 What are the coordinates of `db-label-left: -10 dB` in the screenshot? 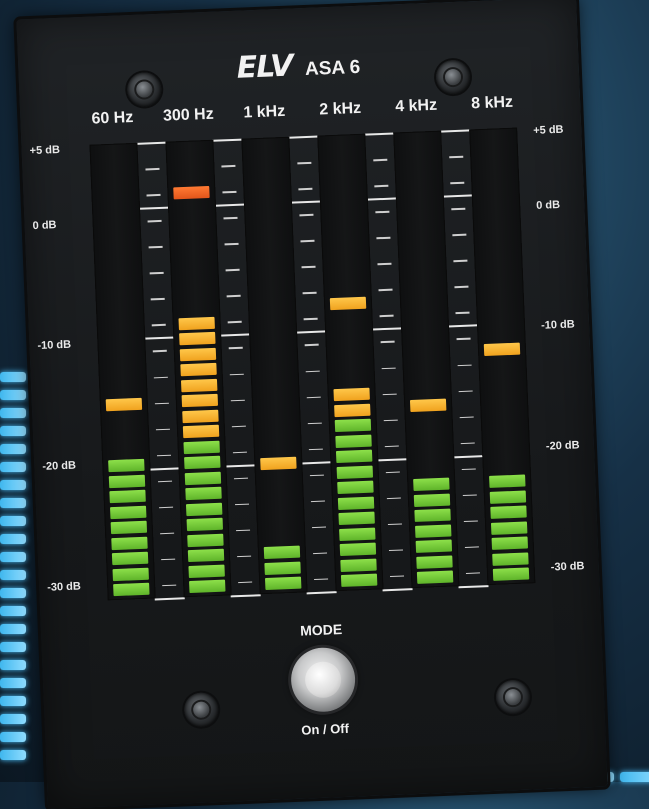 It's located at (54, 345).